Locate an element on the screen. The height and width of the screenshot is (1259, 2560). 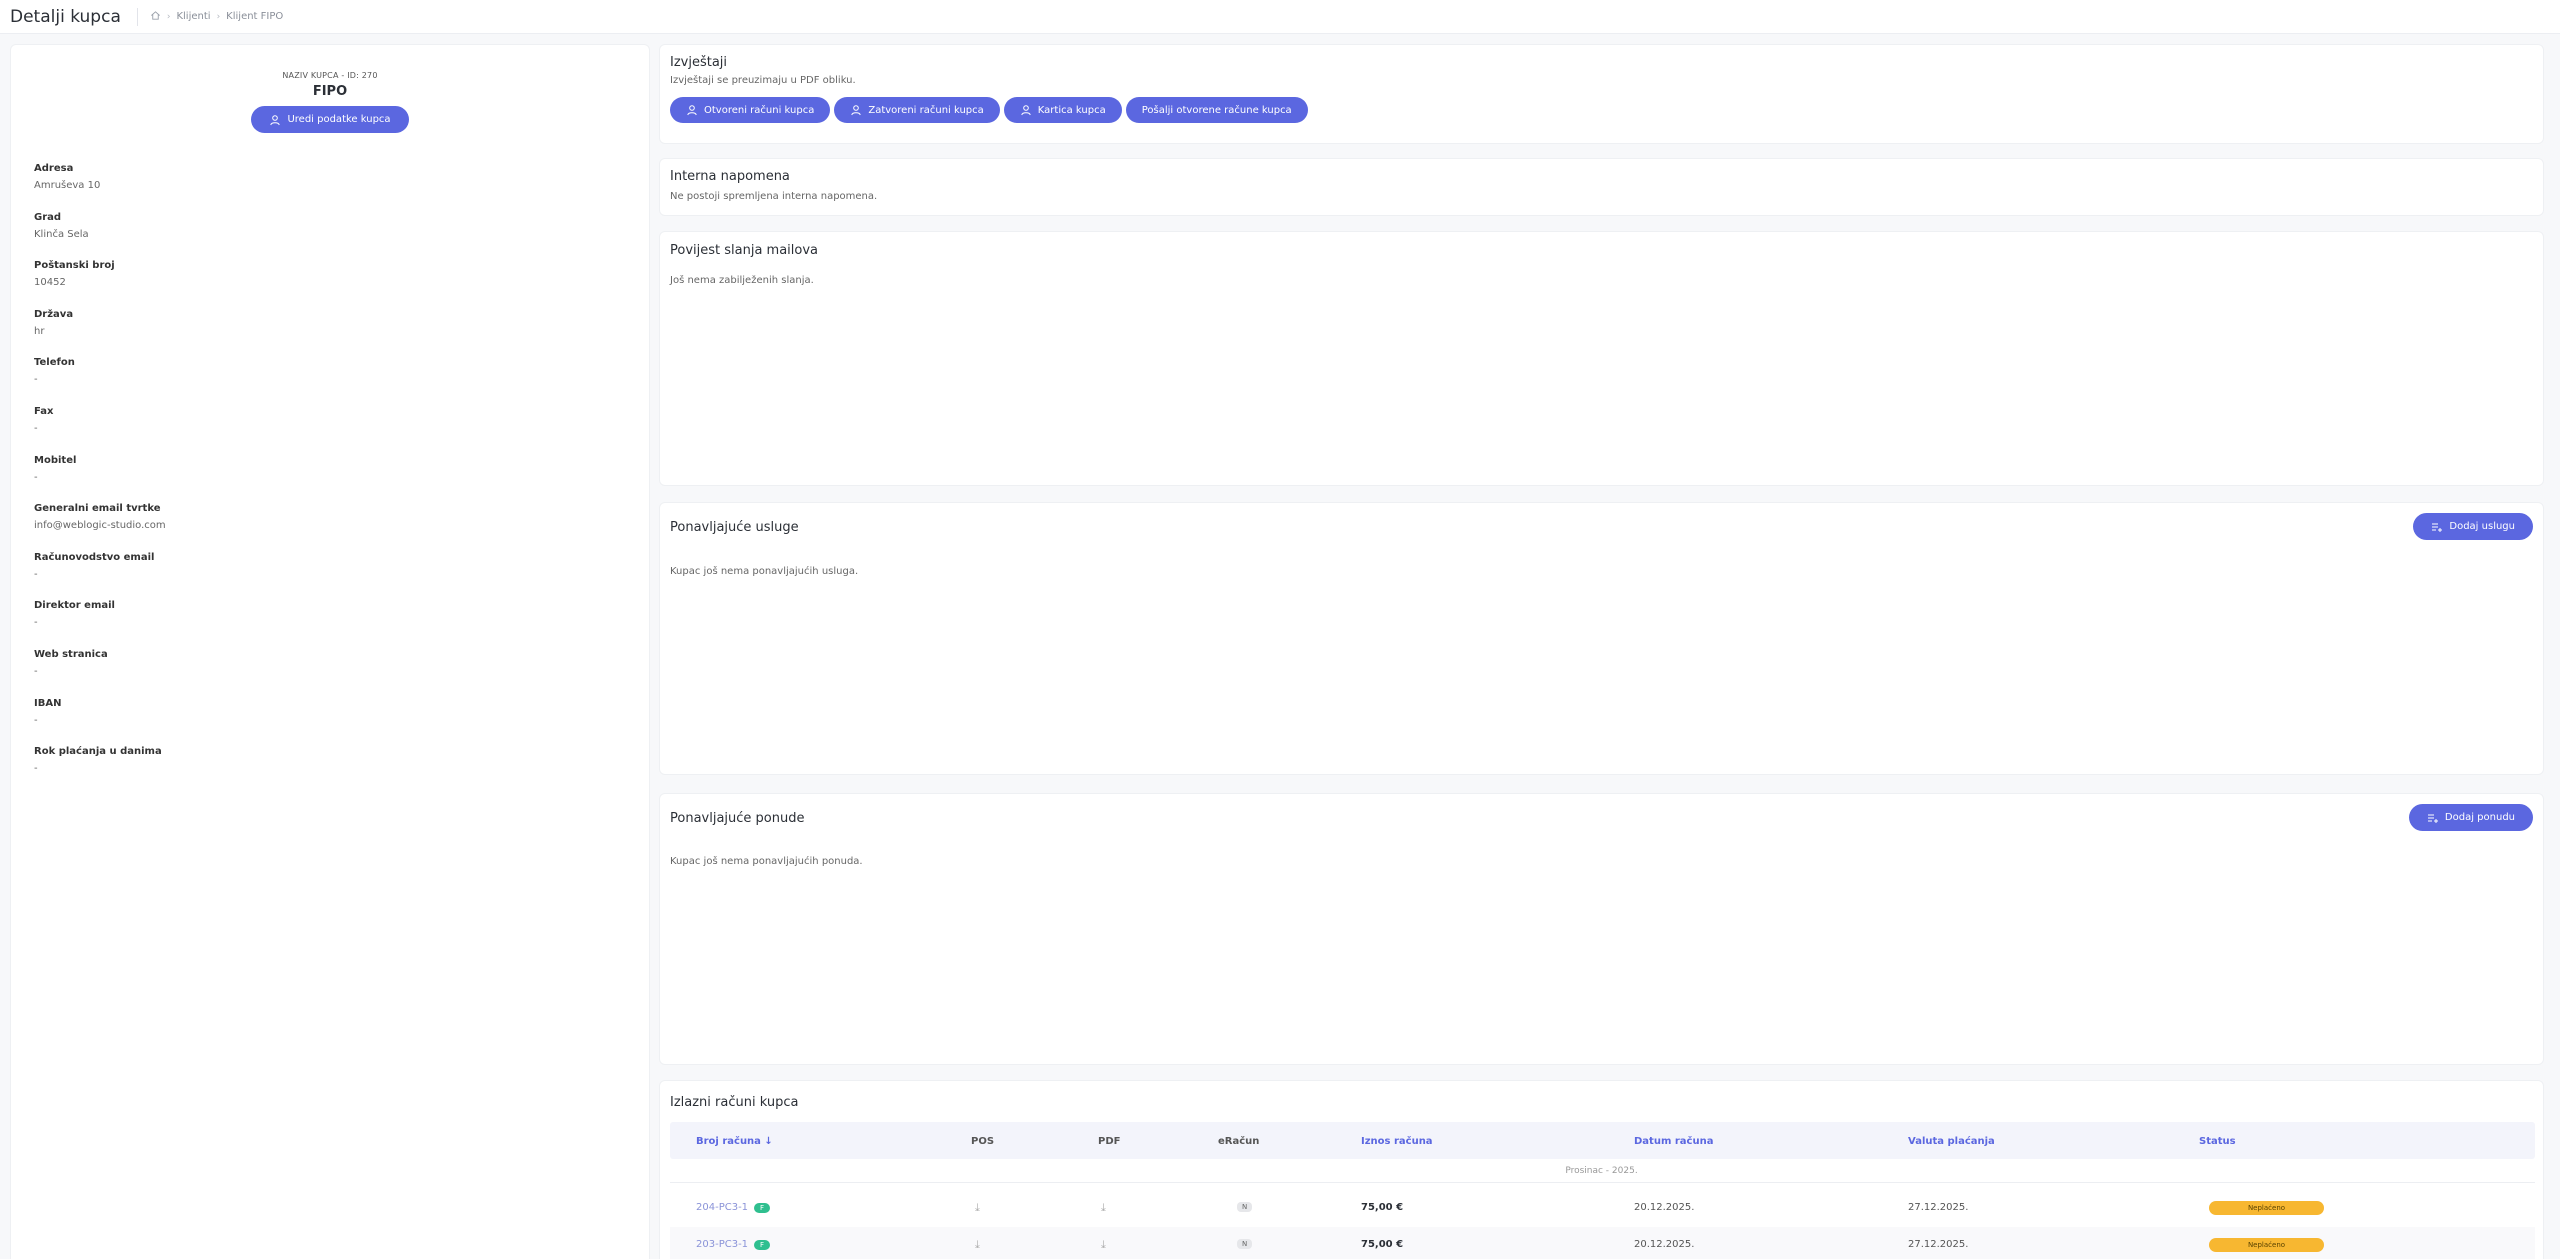
col-amount: Iznos računa is located at coordinates (1397, 1141).